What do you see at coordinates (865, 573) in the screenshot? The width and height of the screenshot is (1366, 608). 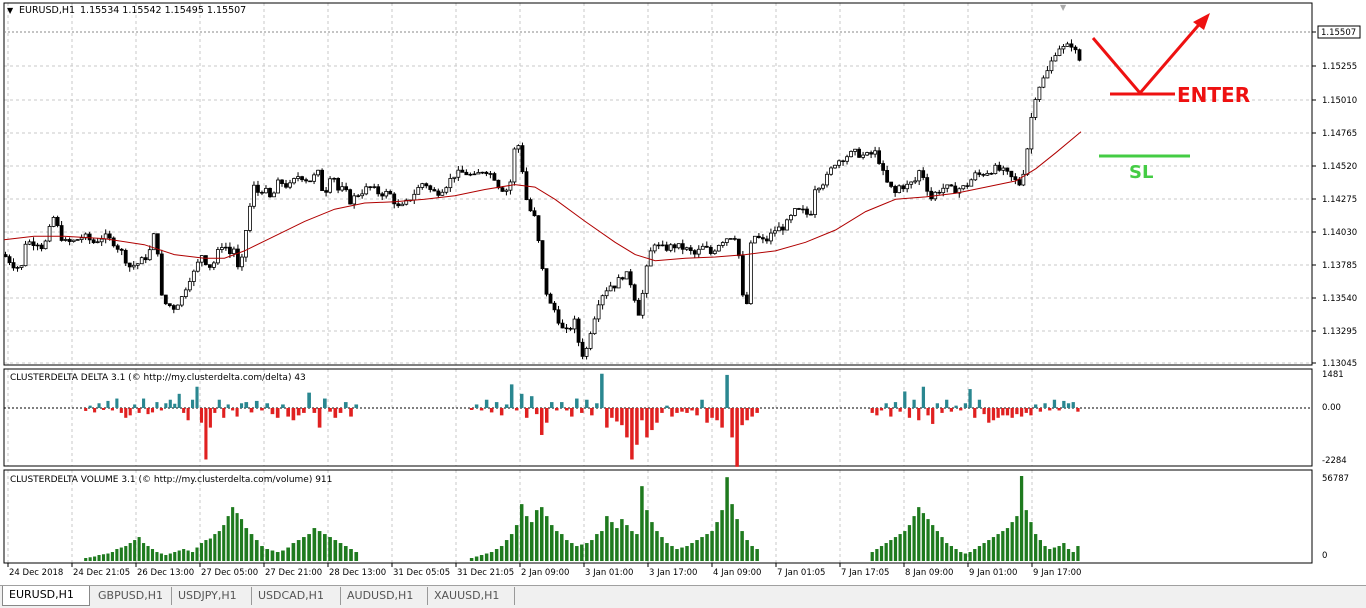 I see `time-tick-label: 7 Jan 17:05` at bounding box center [865, 573].